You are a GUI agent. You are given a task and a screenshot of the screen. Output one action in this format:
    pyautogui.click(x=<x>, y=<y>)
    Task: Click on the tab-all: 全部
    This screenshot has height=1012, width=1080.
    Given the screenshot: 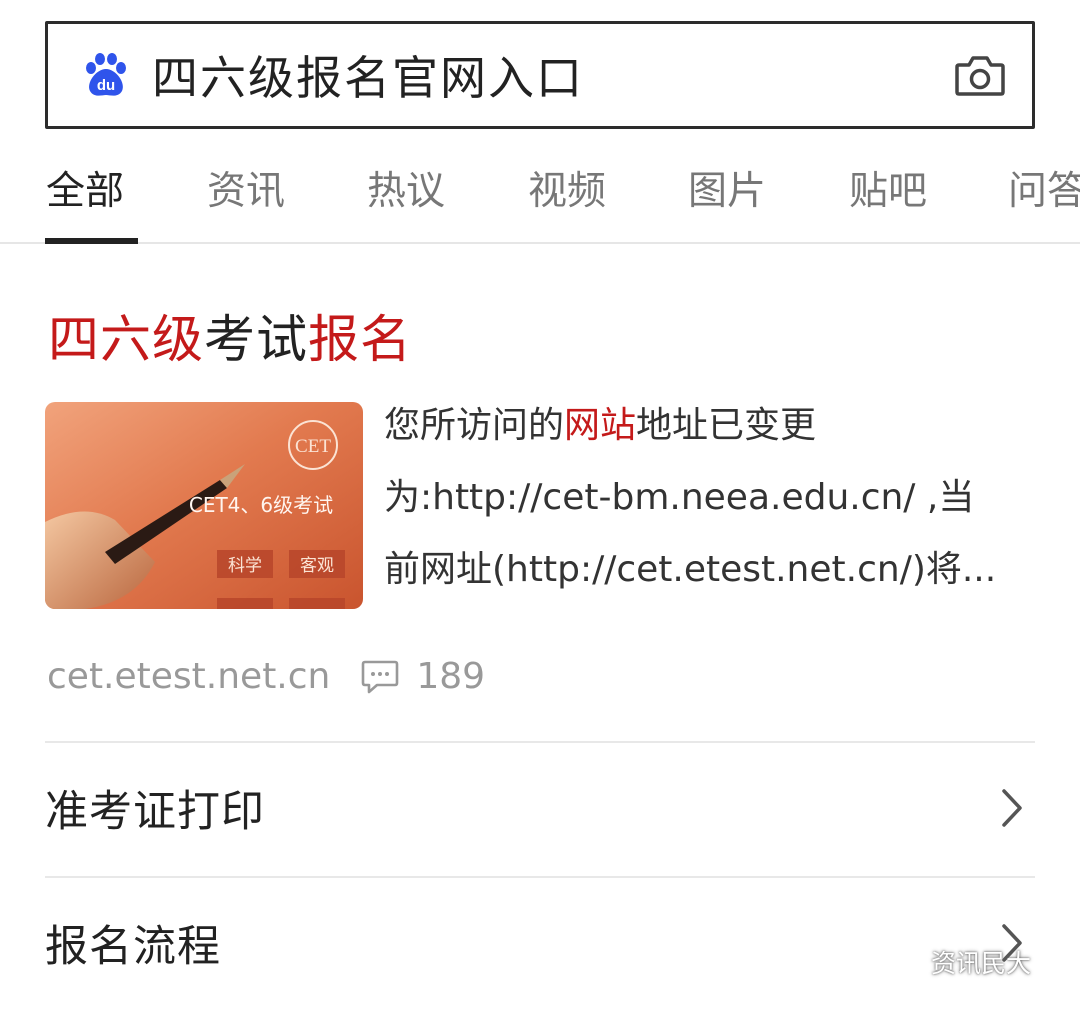 What is the action you would take?
    pyautogui.click(x=85, y=188)
    